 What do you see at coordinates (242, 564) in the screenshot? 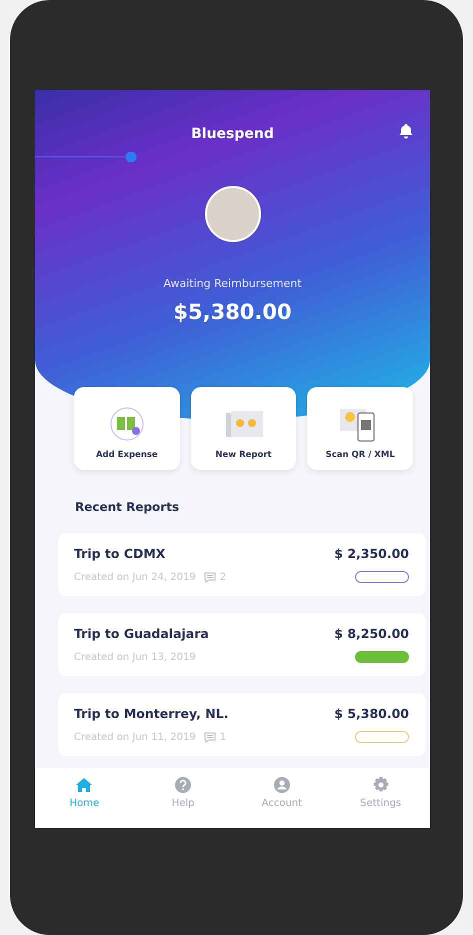
I see `report-card: Trip to CDMX Created on Jun 24, 2019 2 $ 2,350.00` at bounding box center [242, 564].